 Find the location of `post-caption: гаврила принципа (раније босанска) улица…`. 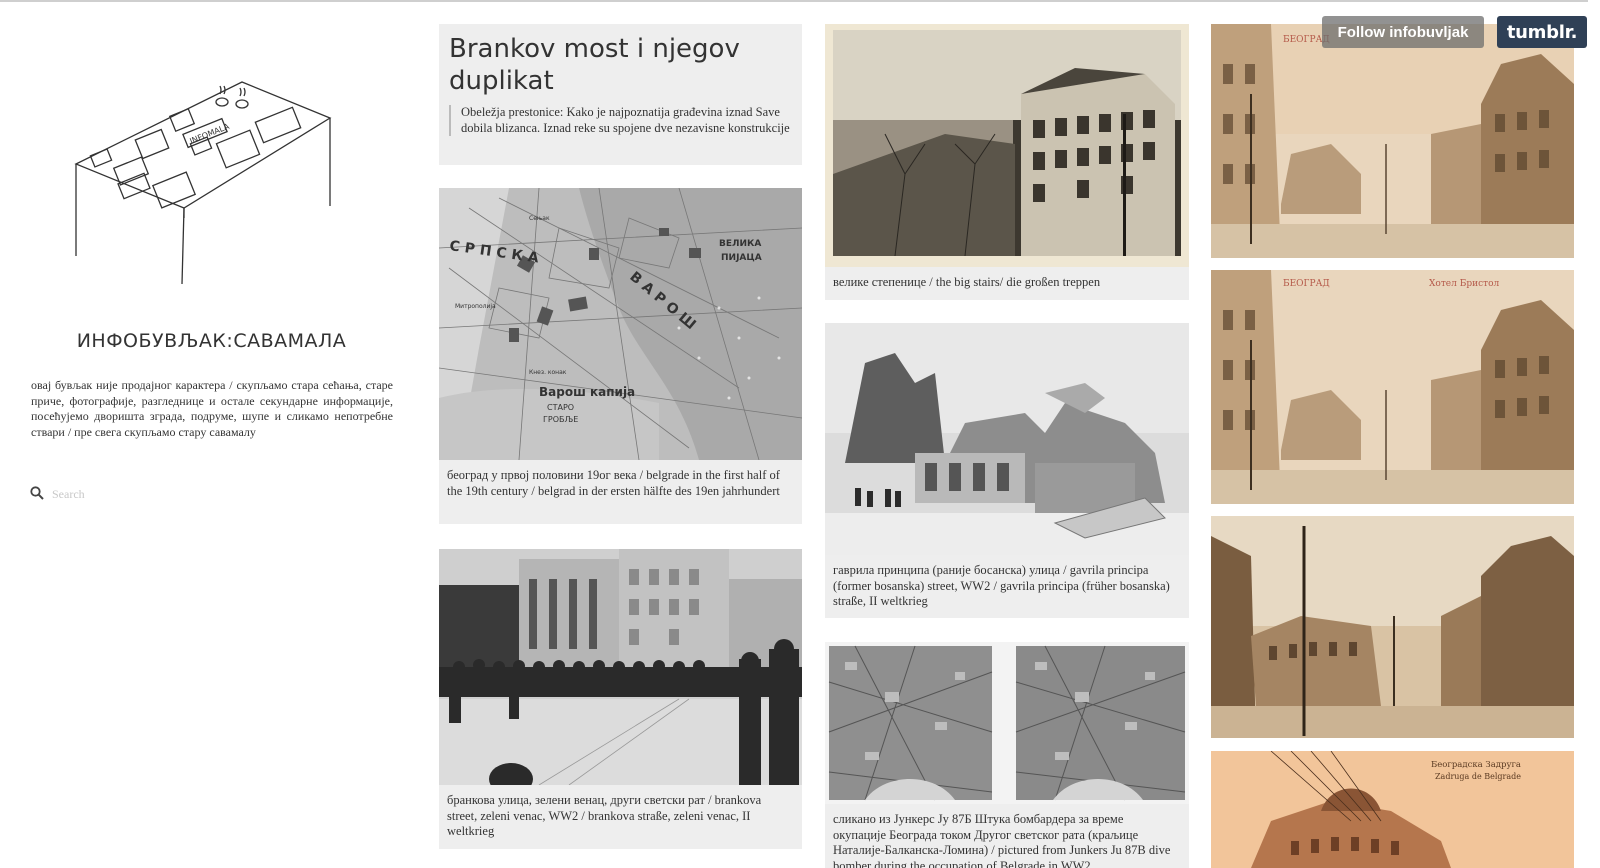

post-caption: гаврила принципа (раније босанска) улица… is located at coordinates (1001, 585).